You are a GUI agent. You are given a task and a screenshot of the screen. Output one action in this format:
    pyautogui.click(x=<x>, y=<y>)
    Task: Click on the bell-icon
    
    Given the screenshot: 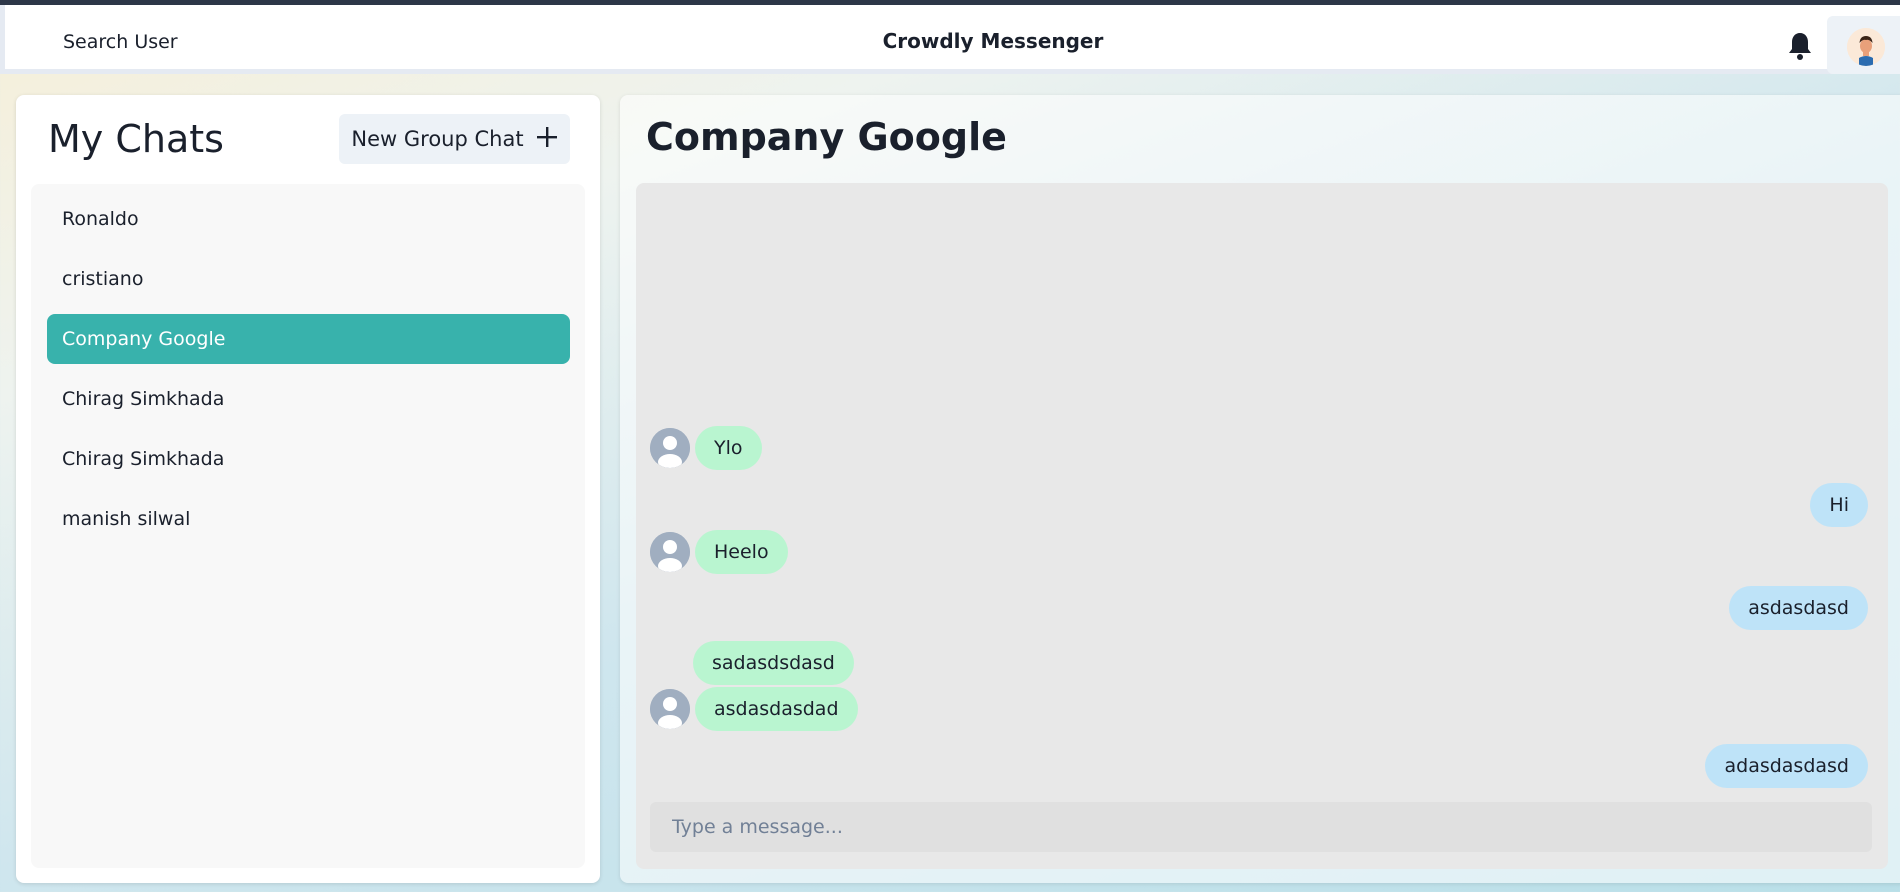 What is the action you would take?
    pyautogui.click(x=1800, y=46)
    